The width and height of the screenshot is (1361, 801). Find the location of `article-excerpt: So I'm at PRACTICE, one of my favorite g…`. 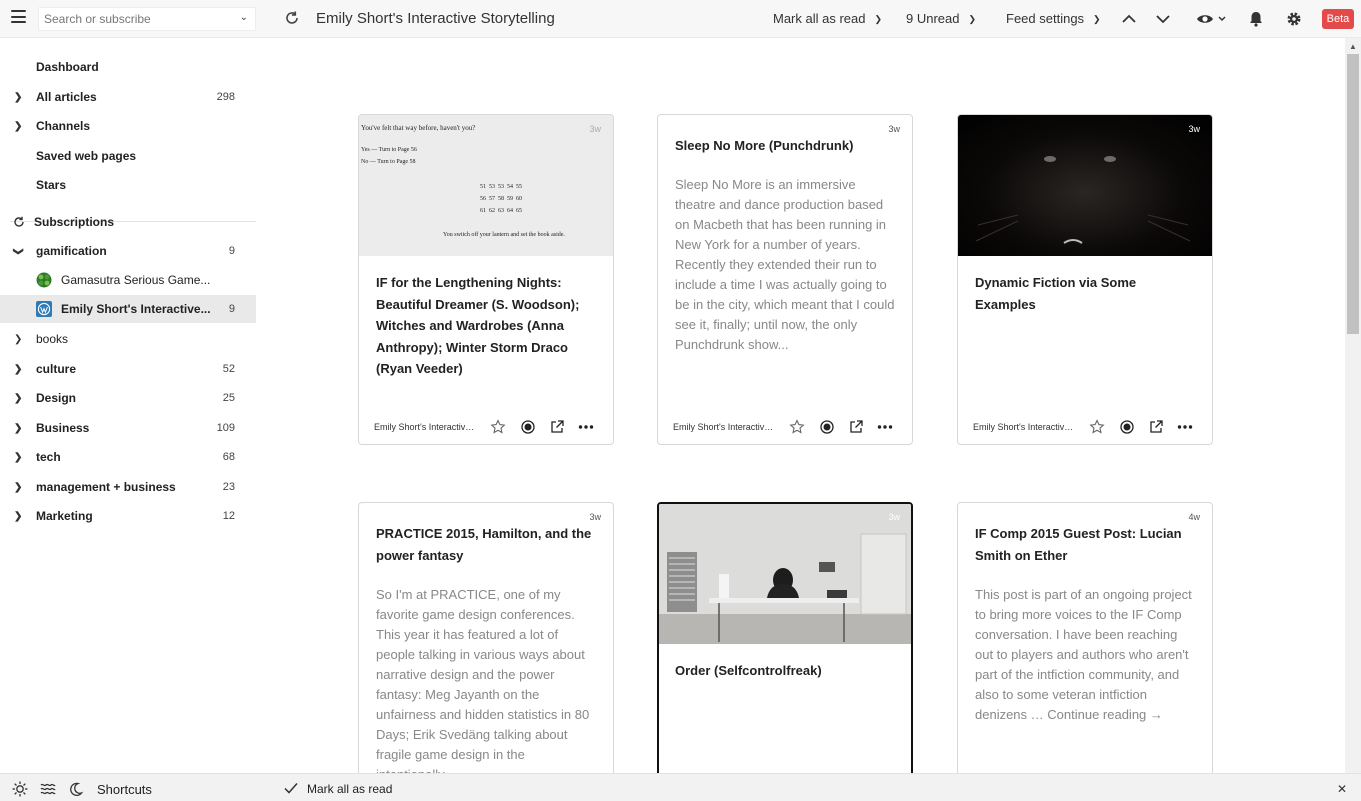

article-excerpt: So I'm at PRACTICE, one of my favorite g… is located at coordinates (483, 680).